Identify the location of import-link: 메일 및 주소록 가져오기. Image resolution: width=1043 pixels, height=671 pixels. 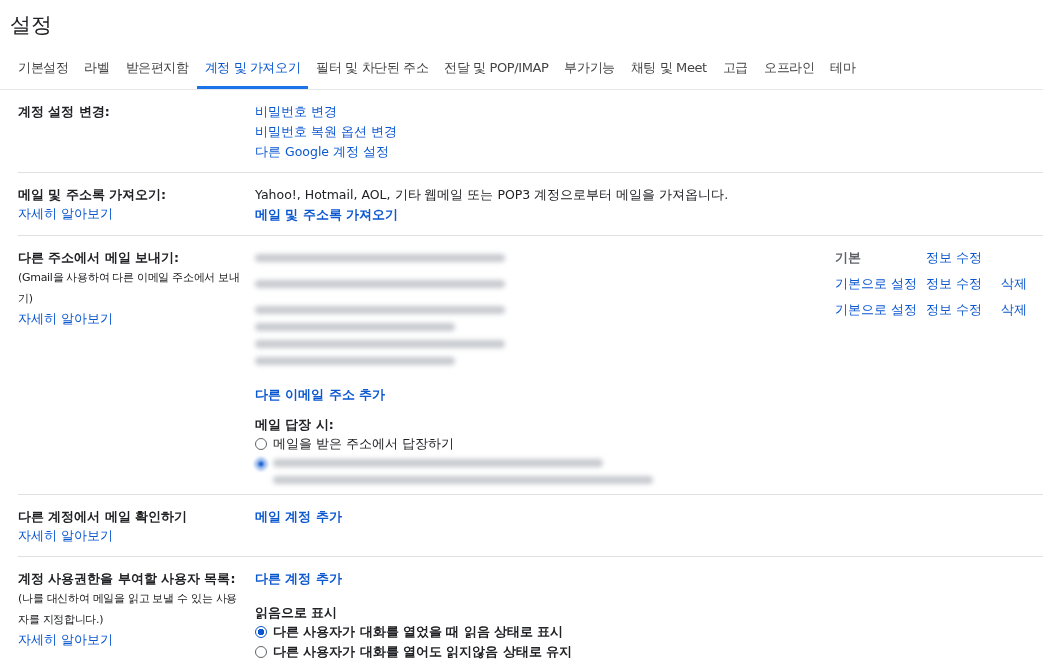
(649, 215).